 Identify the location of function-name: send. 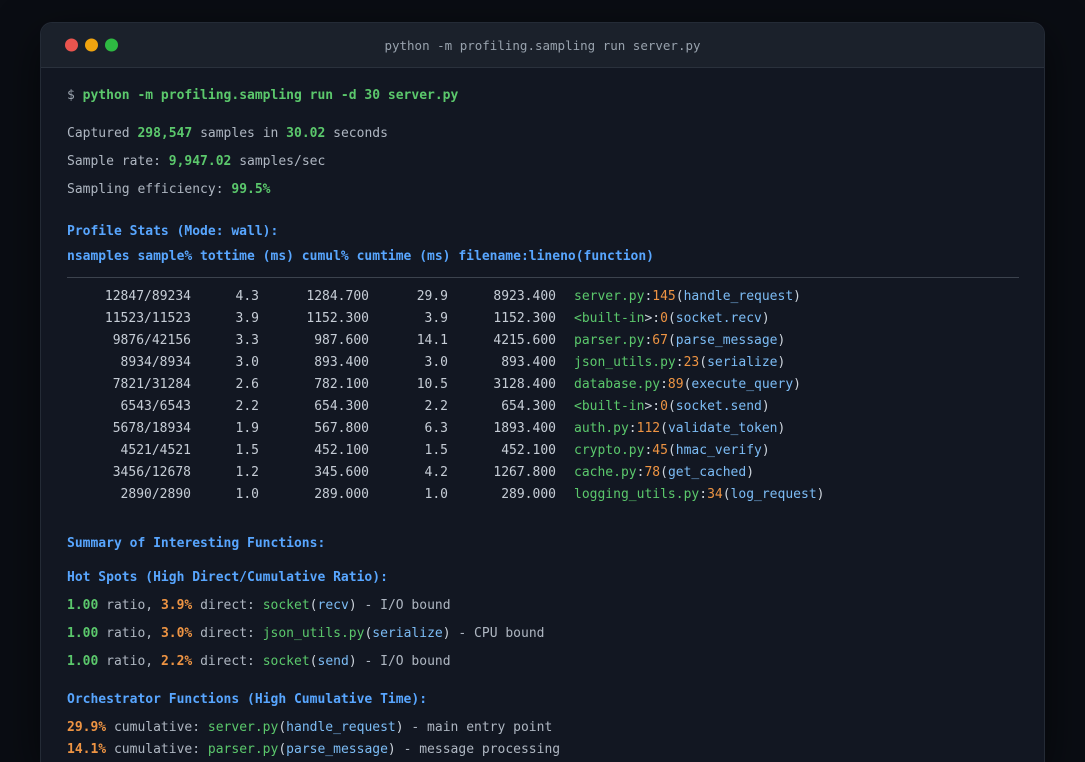
(333, 661).